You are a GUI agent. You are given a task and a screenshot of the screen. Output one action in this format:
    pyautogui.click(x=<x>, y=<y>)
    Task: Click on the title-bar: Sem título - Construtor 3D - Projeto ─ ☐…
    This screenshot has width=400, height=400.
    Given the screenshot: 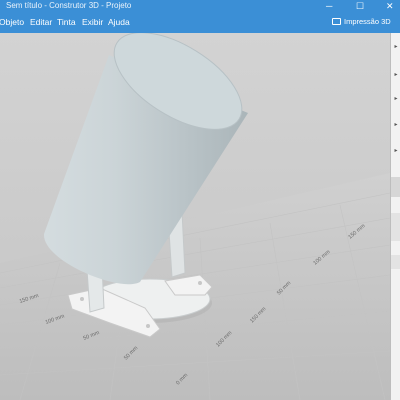 What is the action you would take?
    pyautogui.click(x=200, y=6)
    